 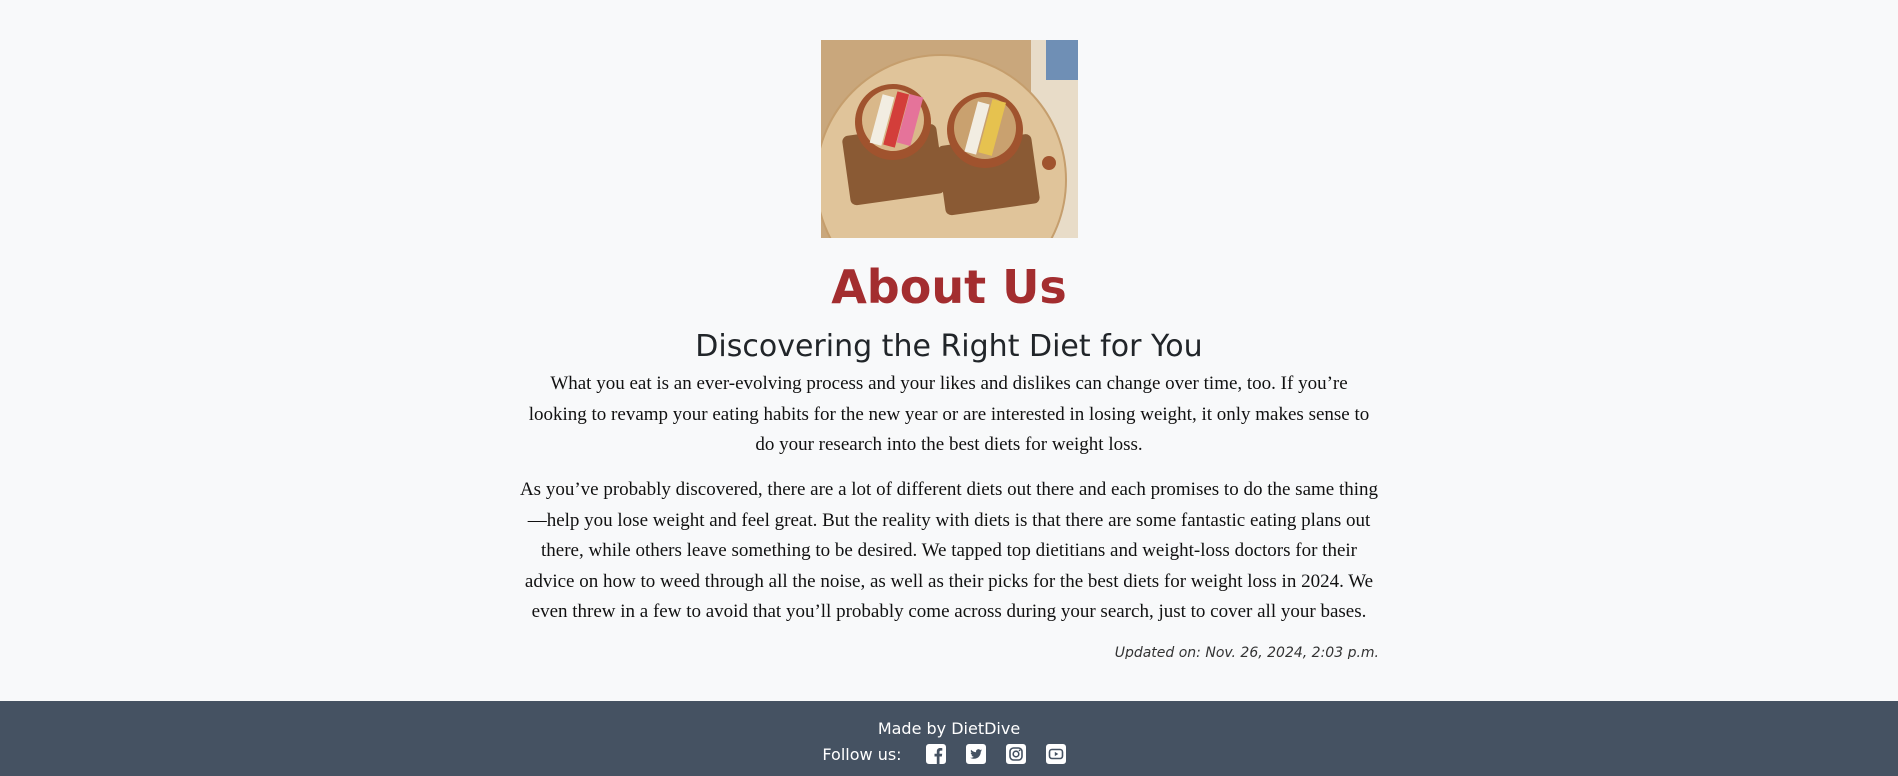 I want to click on page-title: About Us, so click(x=949, y=287).